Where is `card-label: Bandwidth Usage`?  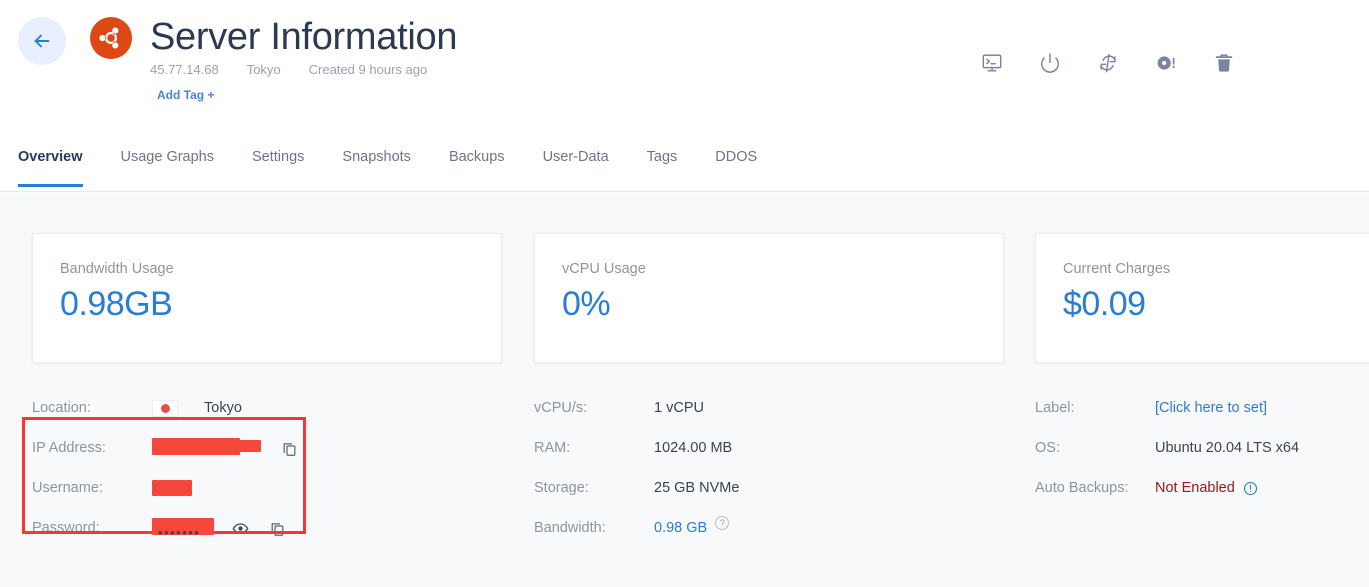 card-label: Bandwidth Usage is located at coordinates (117, 269).